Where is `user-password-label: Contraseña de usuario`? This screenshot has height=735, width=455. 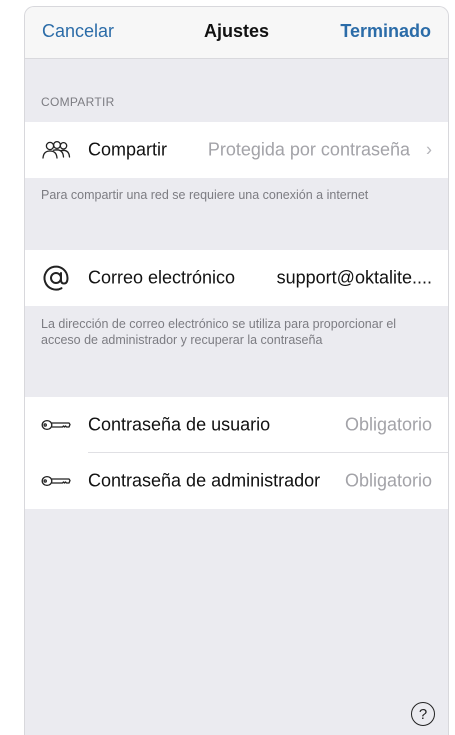
user-password-label: Contraseña de usuario is located at coordinates (179, 424).